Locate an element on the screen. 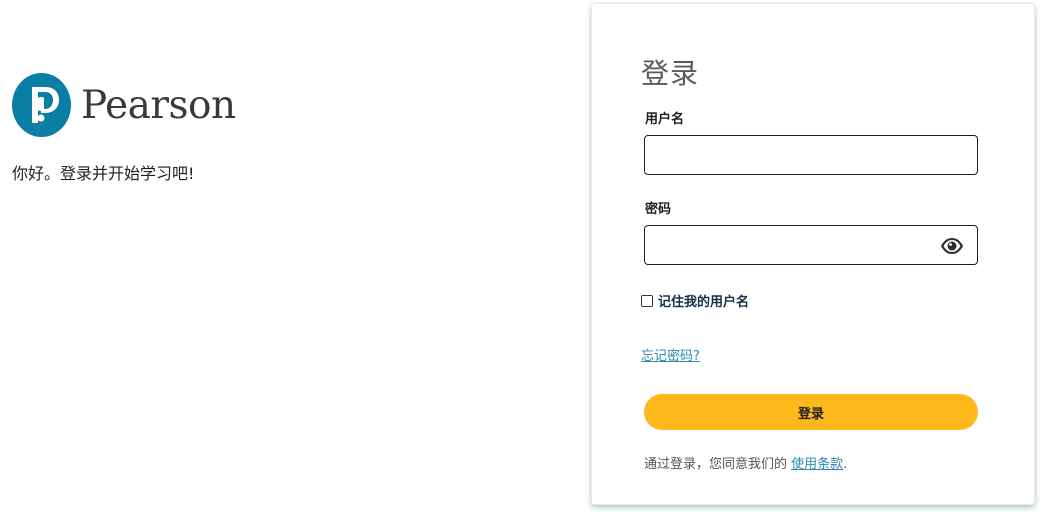  terms-prefix: 通过登录，您同意我们的 is located at coordinates (716, 464).